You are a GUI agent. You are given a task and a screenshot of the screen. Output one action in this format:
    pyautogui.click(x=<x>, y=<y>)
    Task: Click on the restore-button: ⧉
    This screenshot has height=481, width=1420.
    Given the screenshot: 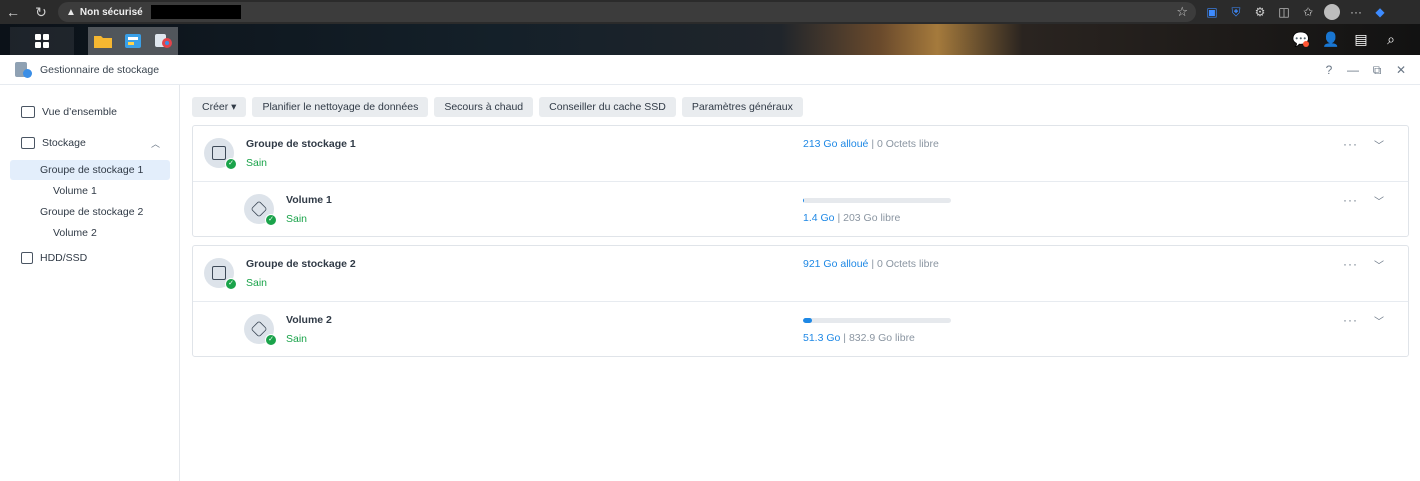 What is the action you would take?
    pyautogui.click(x=1377, y=70)
    